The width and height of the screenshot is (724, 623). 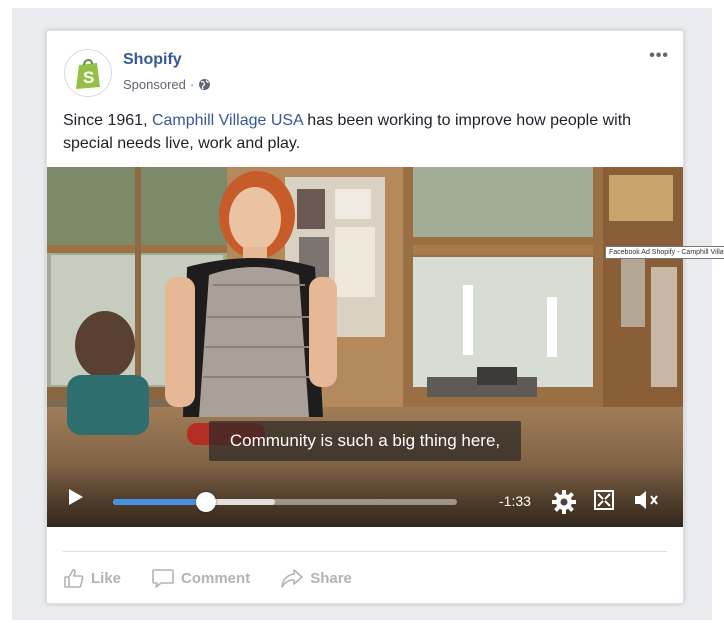 What do you see at coordinates (163, 578) in the screenshot?
I see `comment-bubble-icon` at bounding box center [163, 578].